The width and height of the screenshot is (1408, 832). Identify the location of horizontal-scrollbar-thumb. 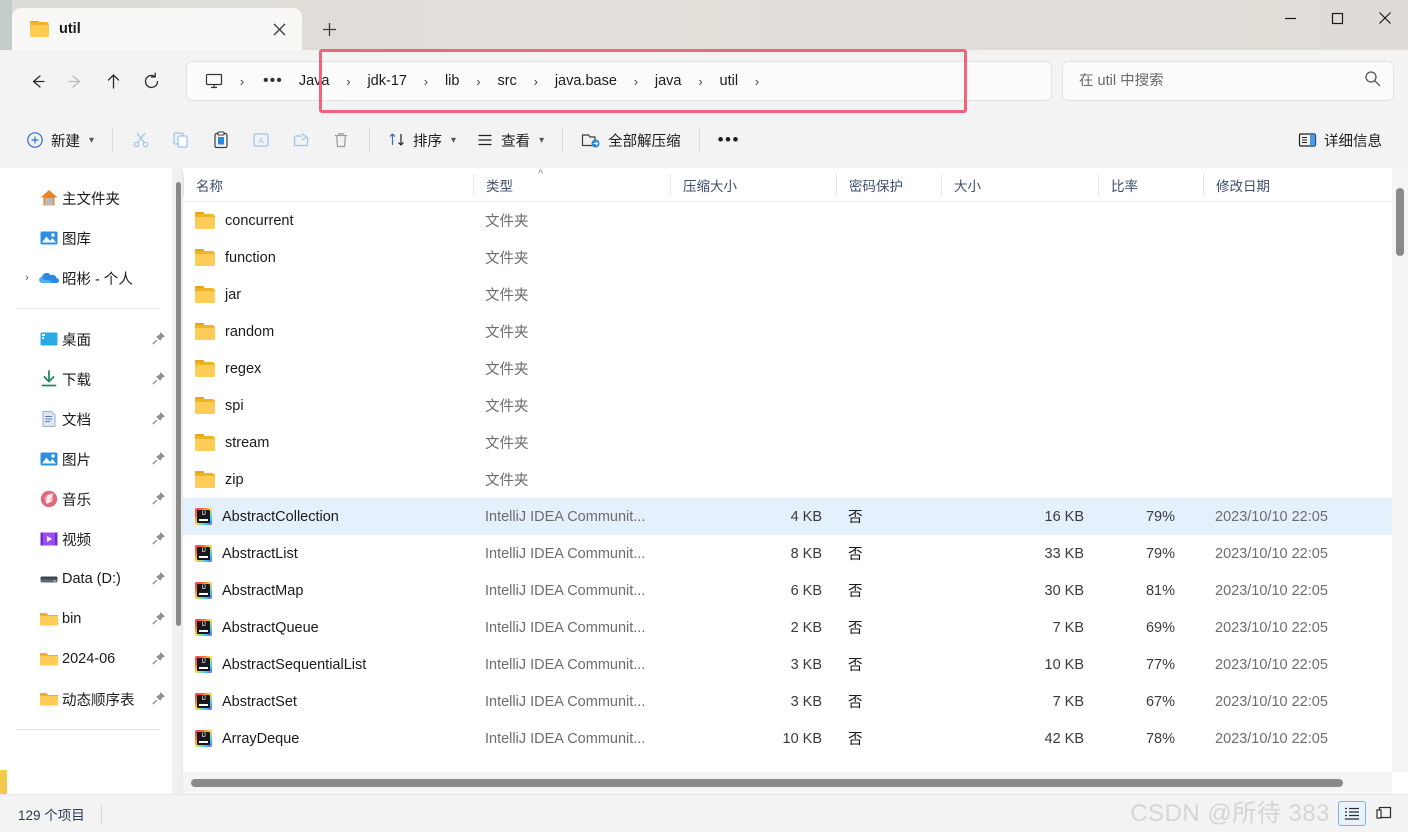
(767, 783).